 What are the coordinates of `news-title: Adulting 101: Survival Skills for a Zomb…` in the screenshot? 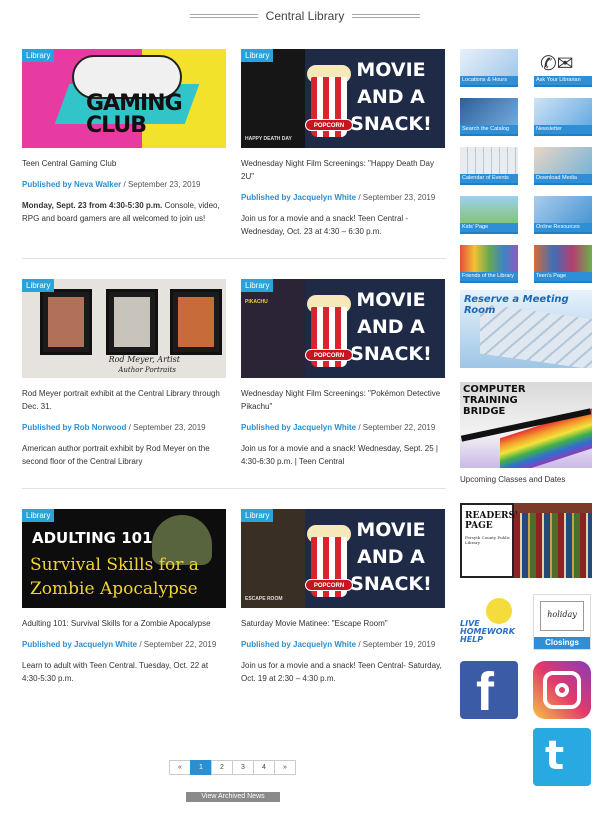 It's located at (124, 623).